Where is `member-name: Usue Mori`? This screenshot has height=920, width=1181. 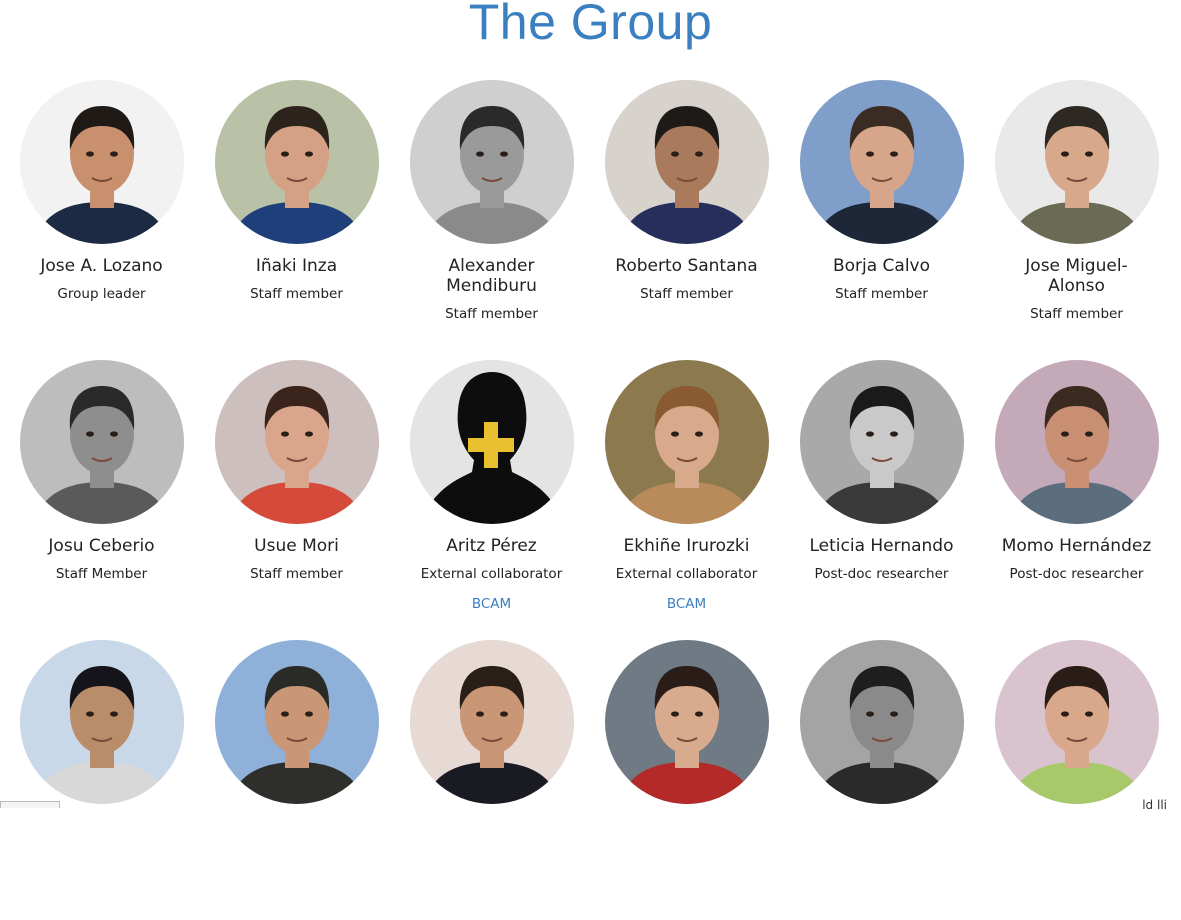 member-name: Usue Mori is located at coordinates (296, 546).